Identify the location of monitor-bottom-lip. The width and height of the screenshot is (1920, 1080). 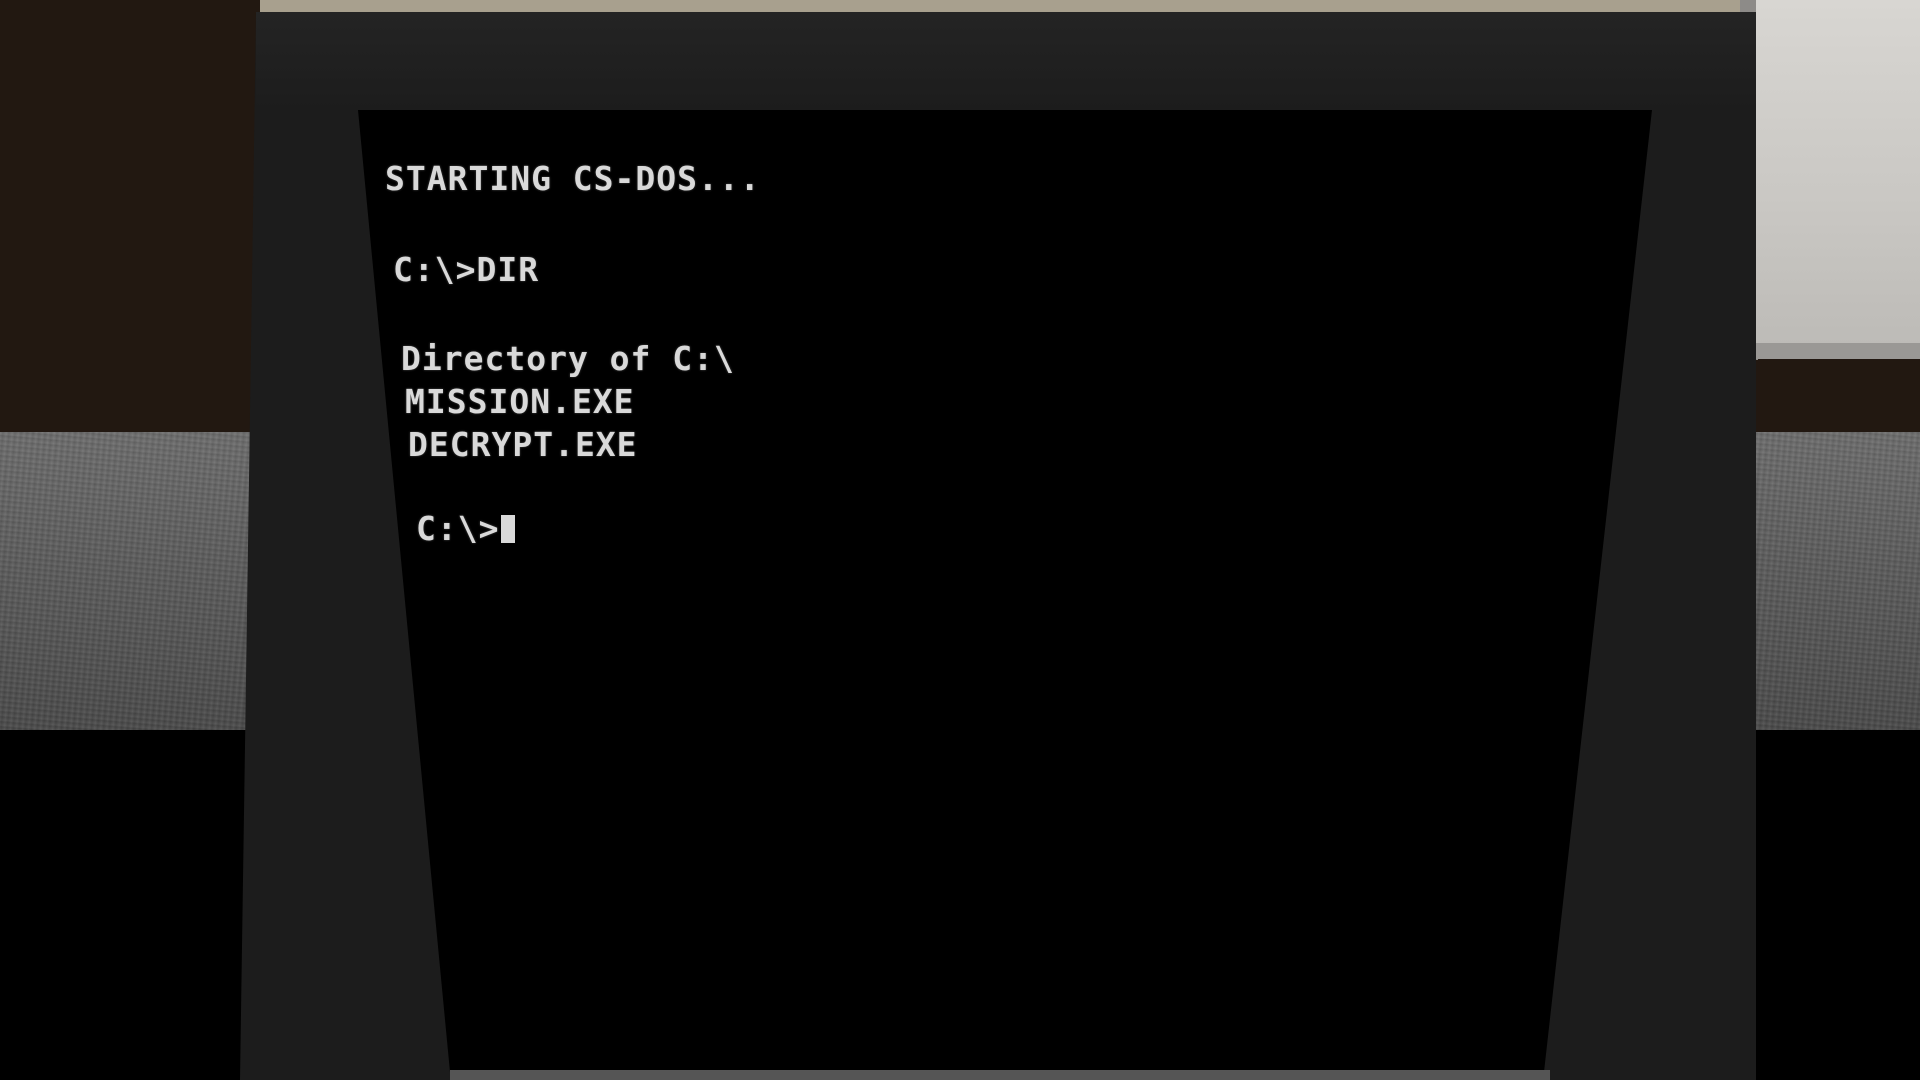
(1000, 1075).